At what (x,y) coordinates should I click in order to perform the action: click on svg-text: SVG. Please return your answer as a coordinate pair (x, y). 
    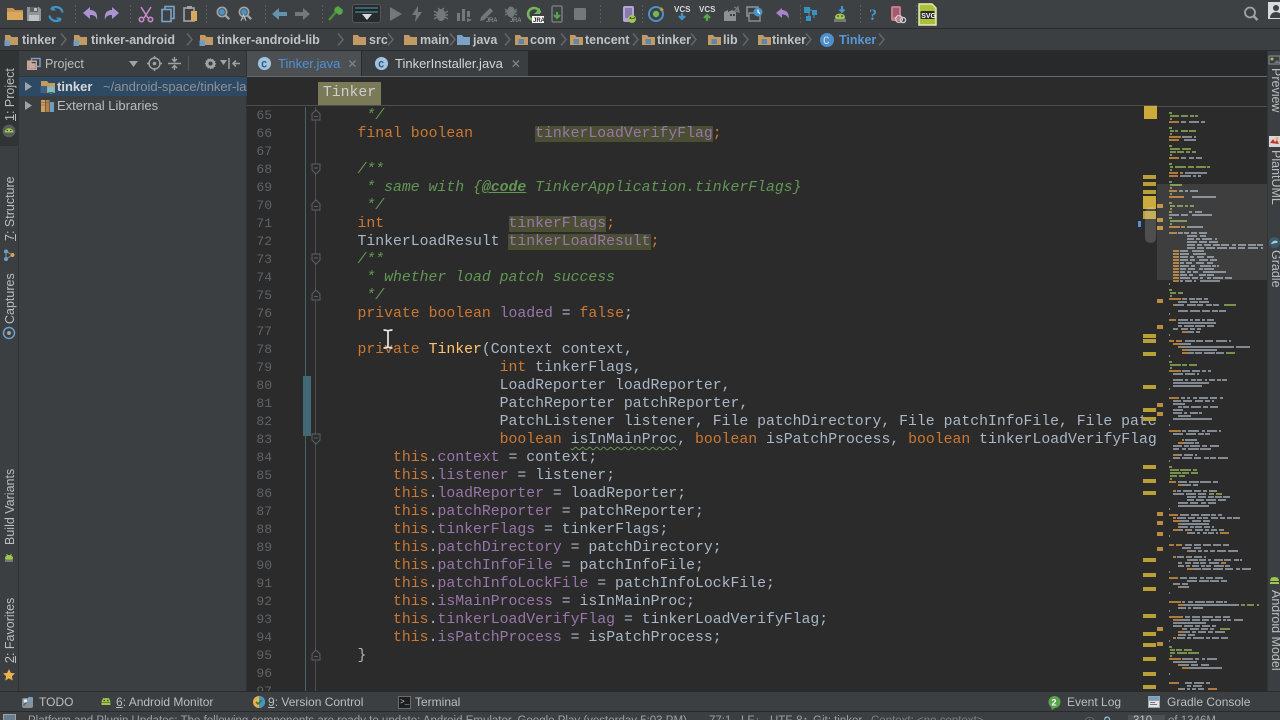
    Looking at the image, I should click on (928, 16).